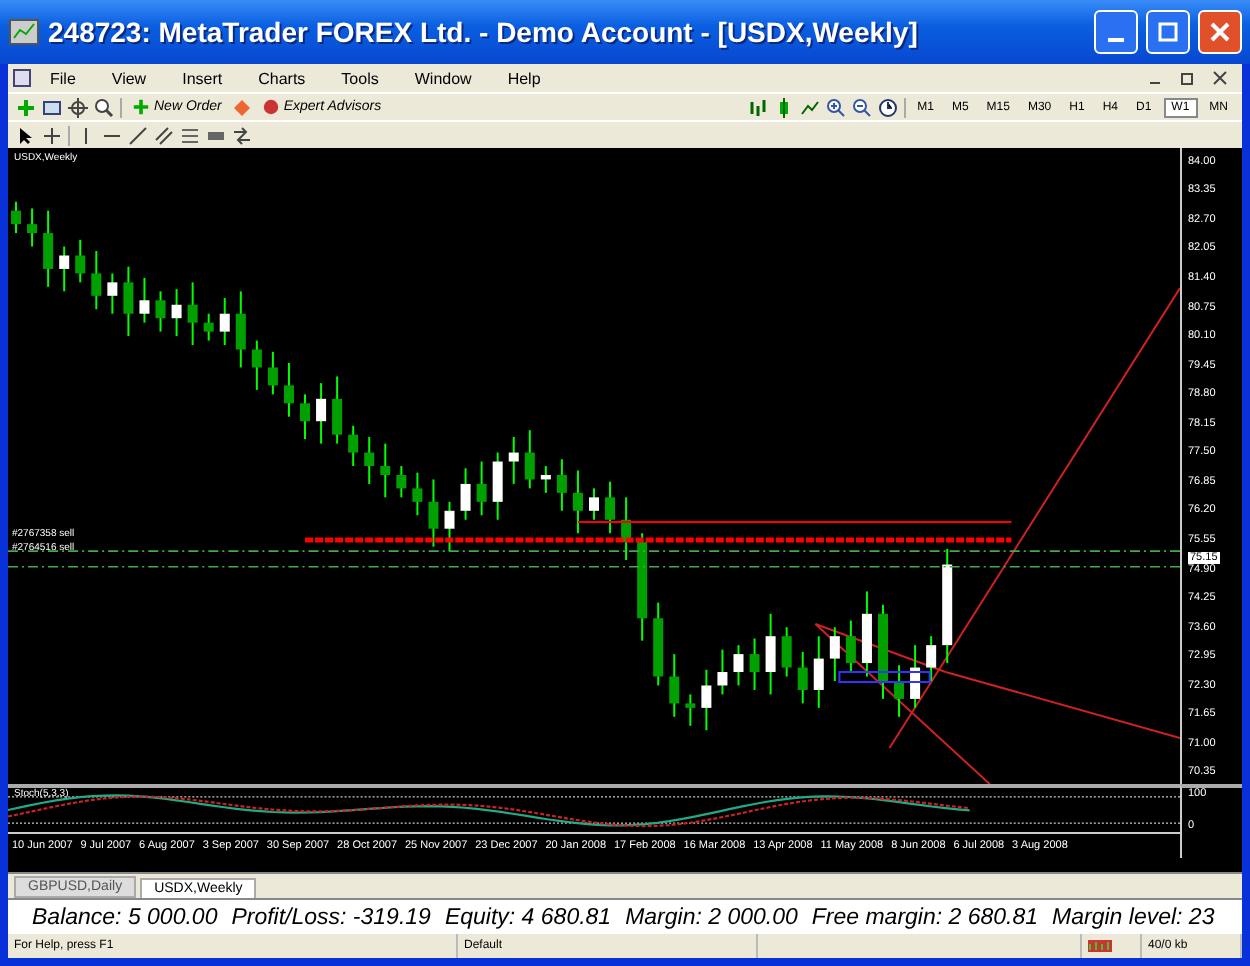 This screenshot has width=1250, height=966. I want to click on bar-chart-icon, so click(757, 107).